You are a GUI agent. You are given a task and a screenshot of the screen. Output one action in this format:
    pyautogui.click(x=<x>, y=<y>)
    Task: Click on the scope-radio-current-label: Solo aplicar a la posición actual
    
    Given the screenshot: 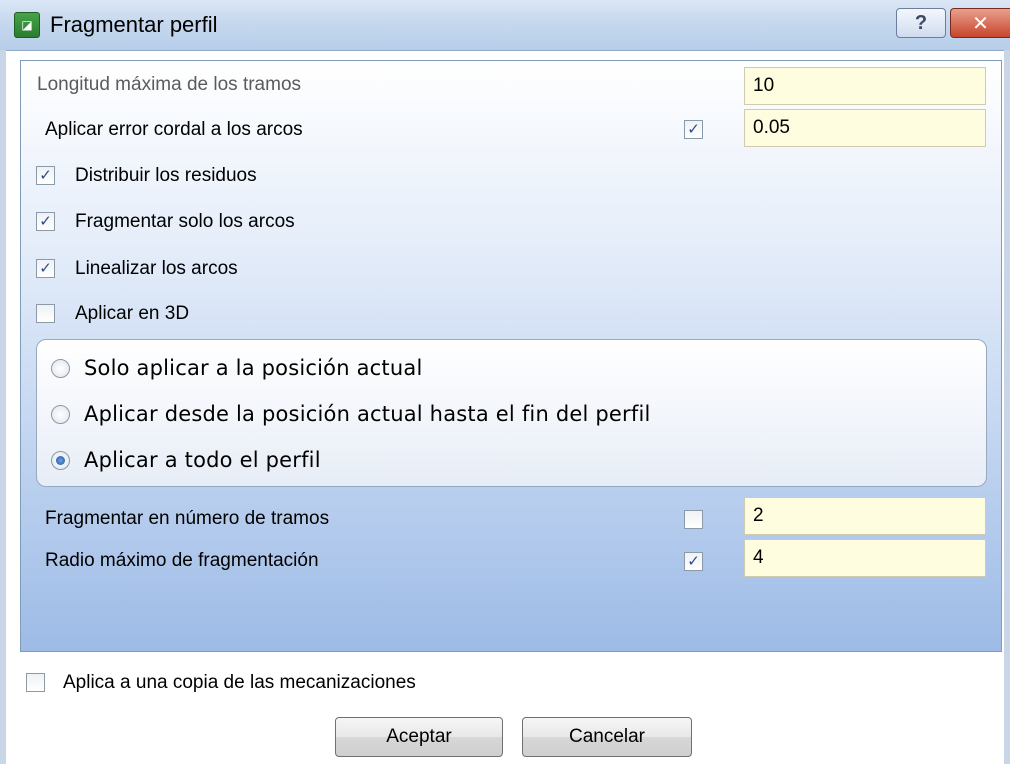 What is the action you would take?
    pyautogui.click(x=253, y=368)
    